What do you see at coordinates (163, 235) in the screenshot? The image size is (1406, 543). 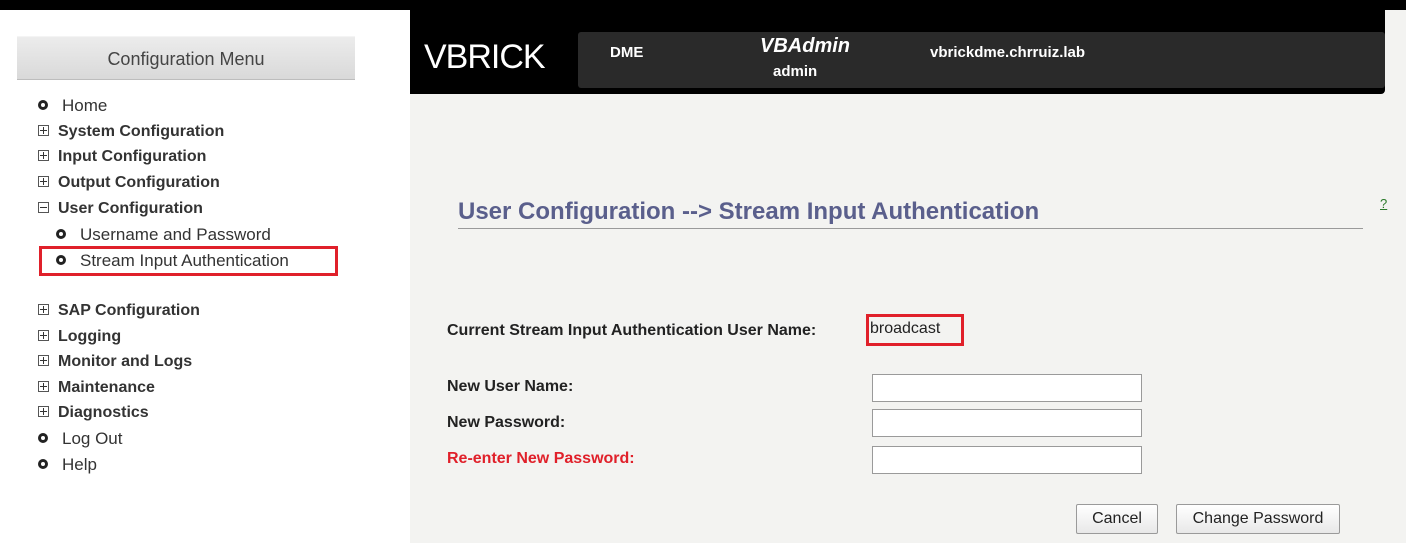 I see `menu-item-username-and-password: Username and Password` at bounding box center [163, 235].